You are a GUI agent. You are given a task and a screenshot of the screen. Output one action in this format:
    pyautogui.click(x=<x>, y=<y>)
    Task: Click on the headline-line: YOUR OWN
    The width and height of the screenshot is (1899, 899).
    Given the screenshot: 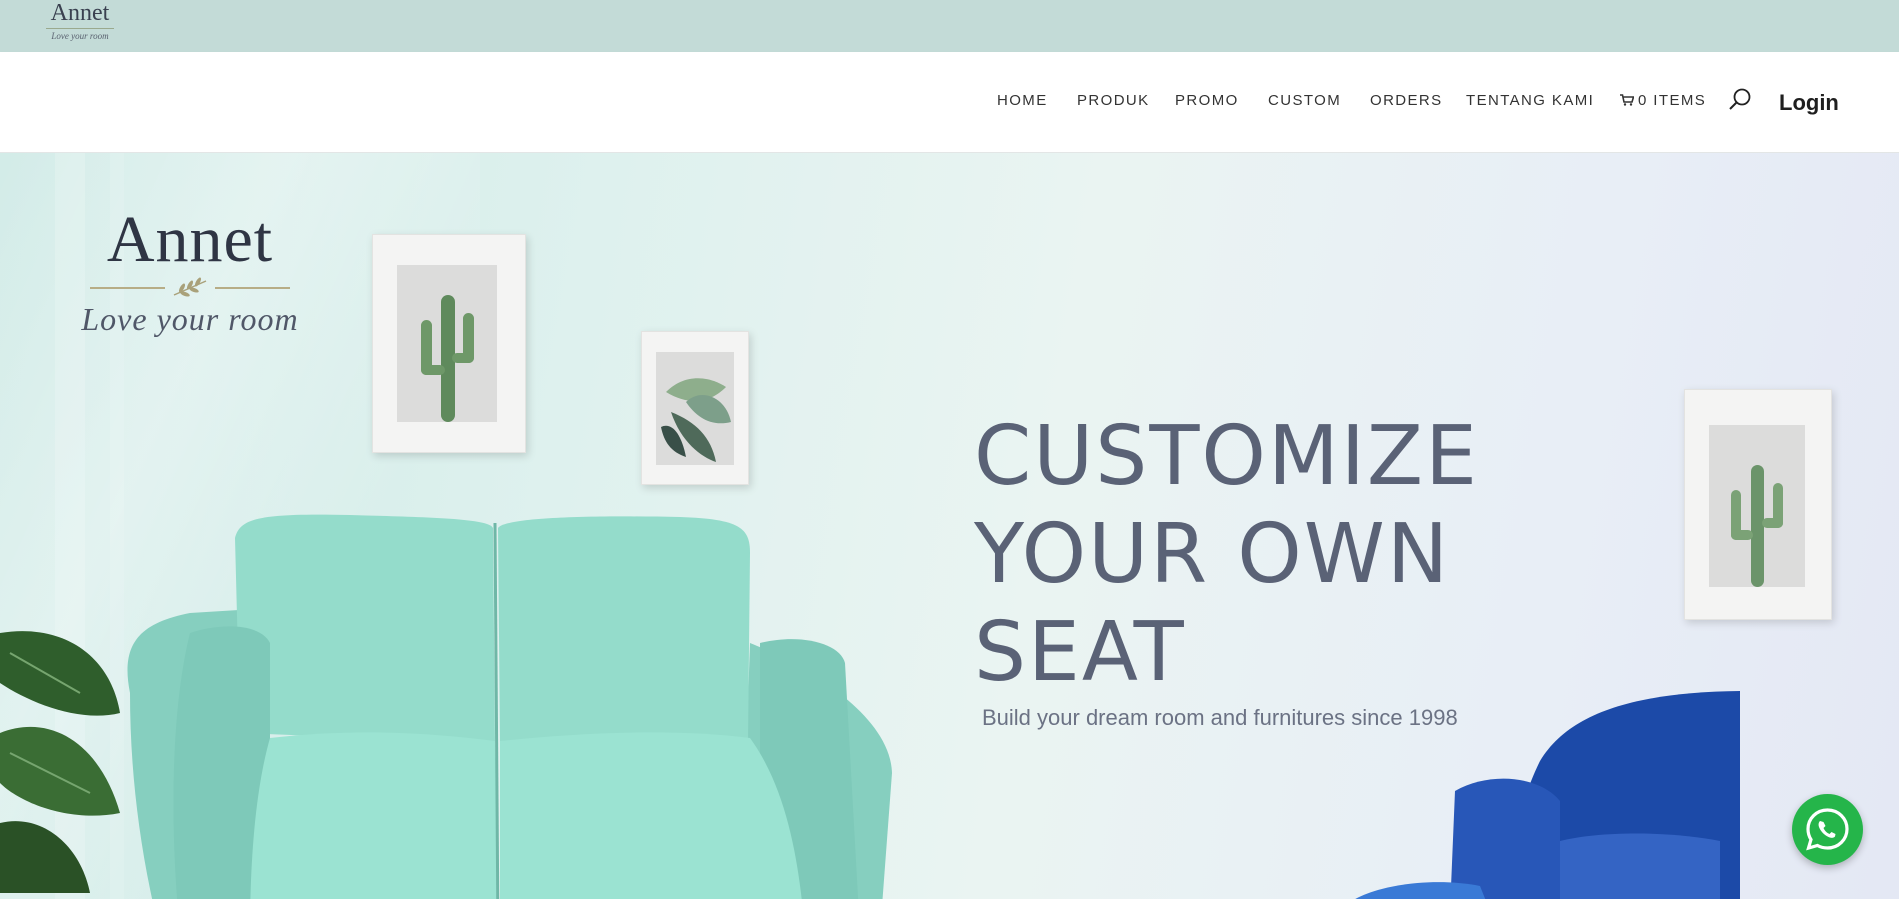 What is the action you would take?
    pyautogui.click(x=1212, y=554)
    